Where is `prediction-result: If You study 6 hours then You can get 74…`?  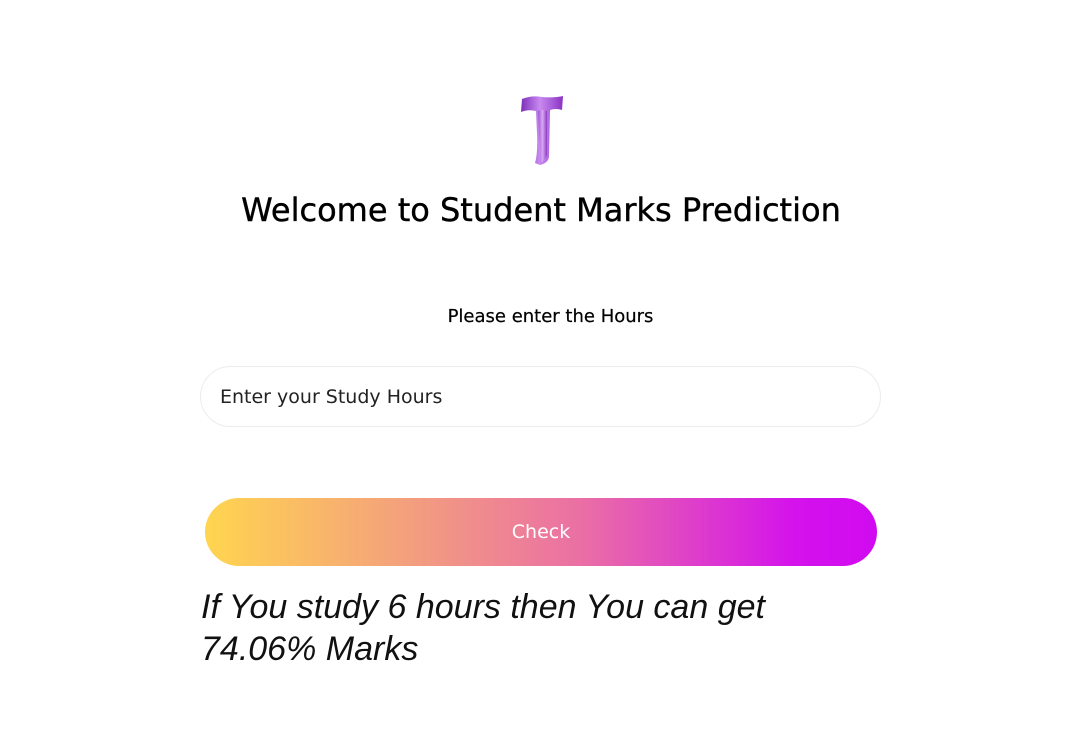 prediction-result: If You study 6 hours then You can get 74… is located at coordinates (483, 628).